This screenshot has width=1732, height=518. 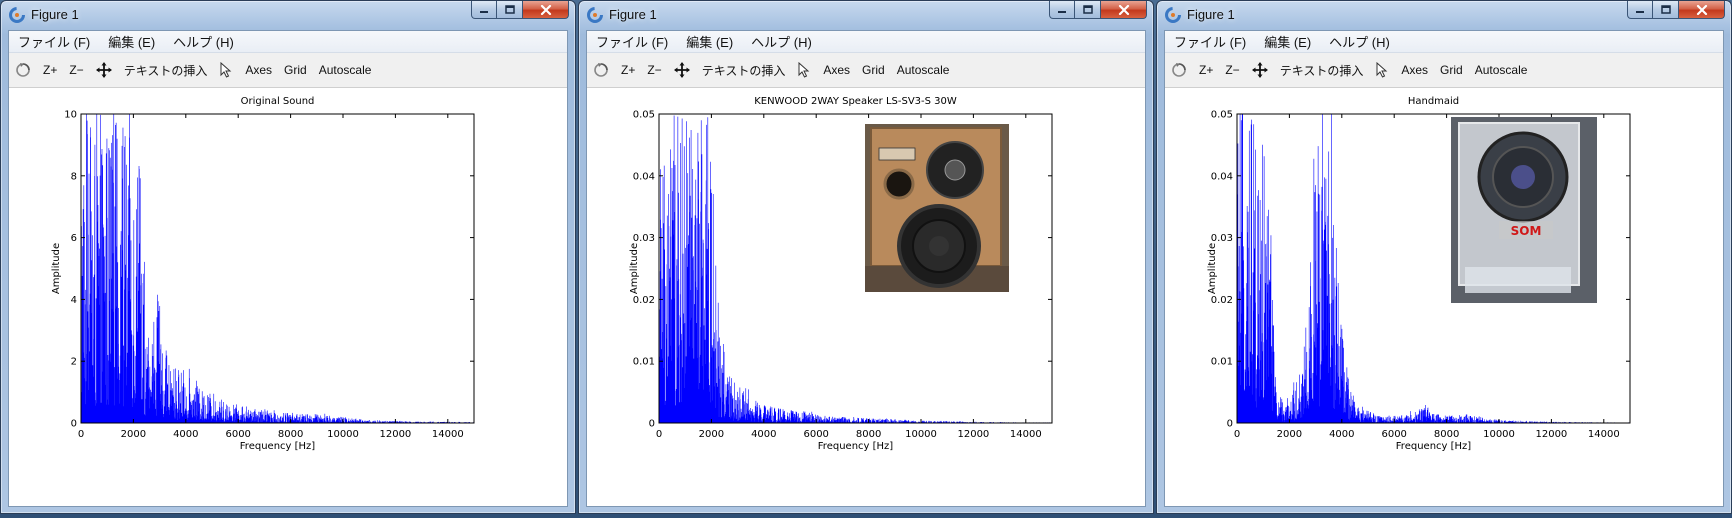 I want to click on y-tick-label: 0.02, so click(x=1222, y=300).